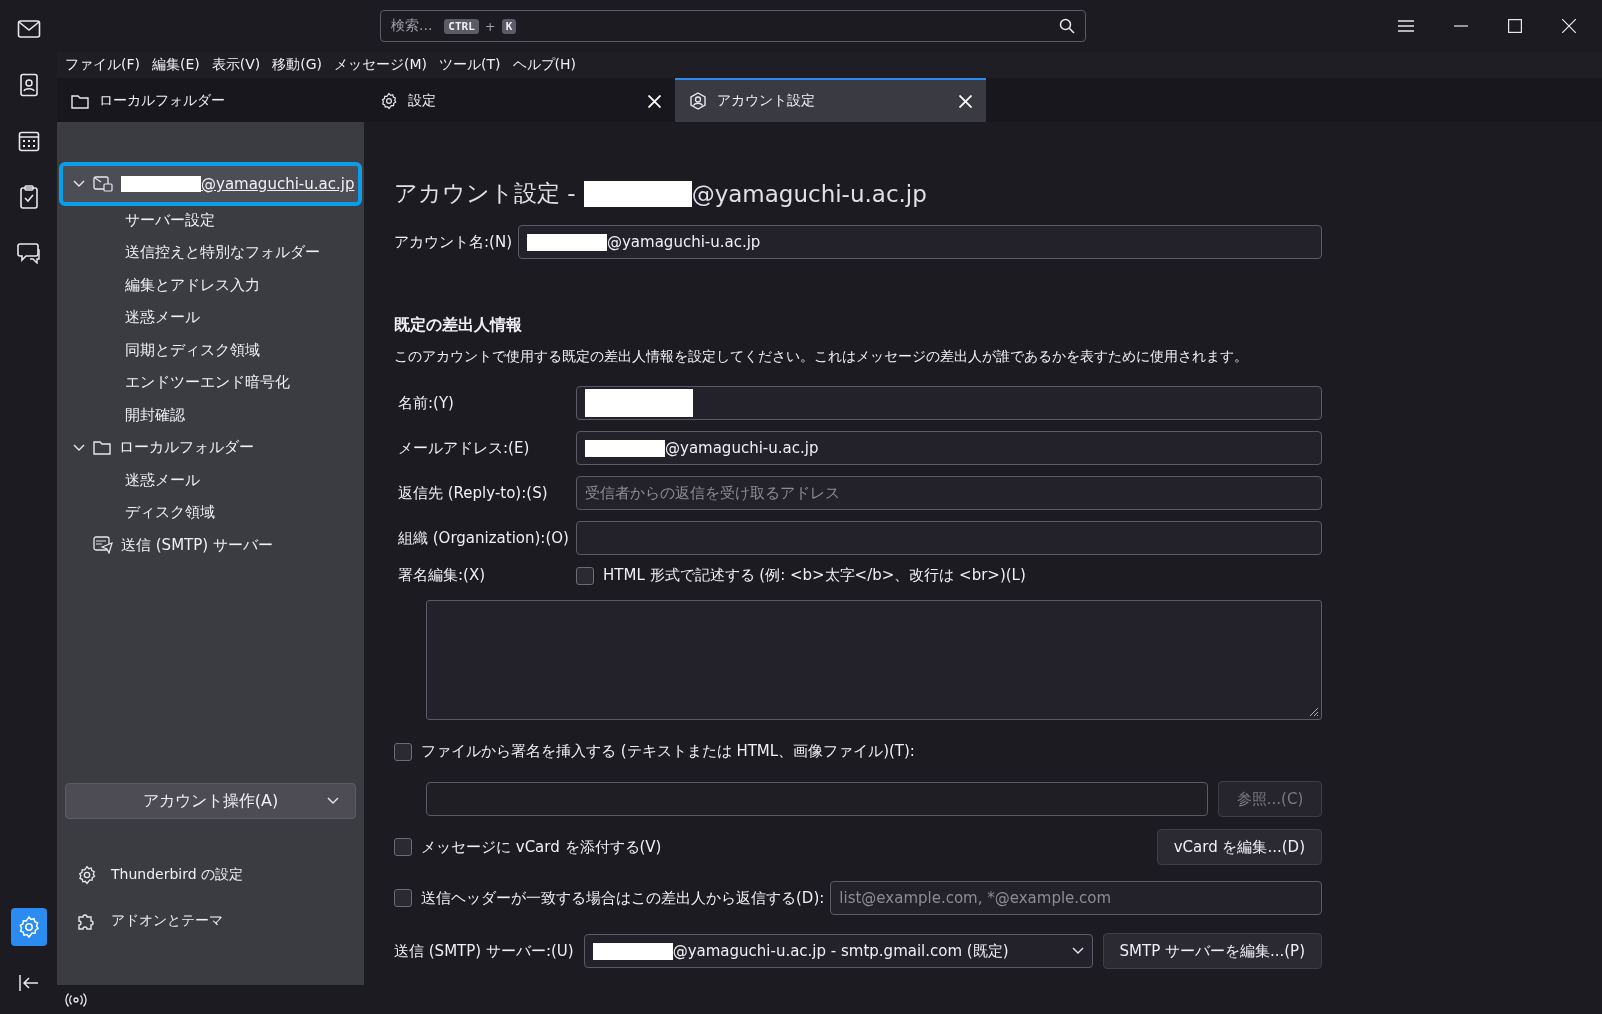  I want to click on field-label: 送信 (SMTP) サーバー:(U), so click(484, 951).